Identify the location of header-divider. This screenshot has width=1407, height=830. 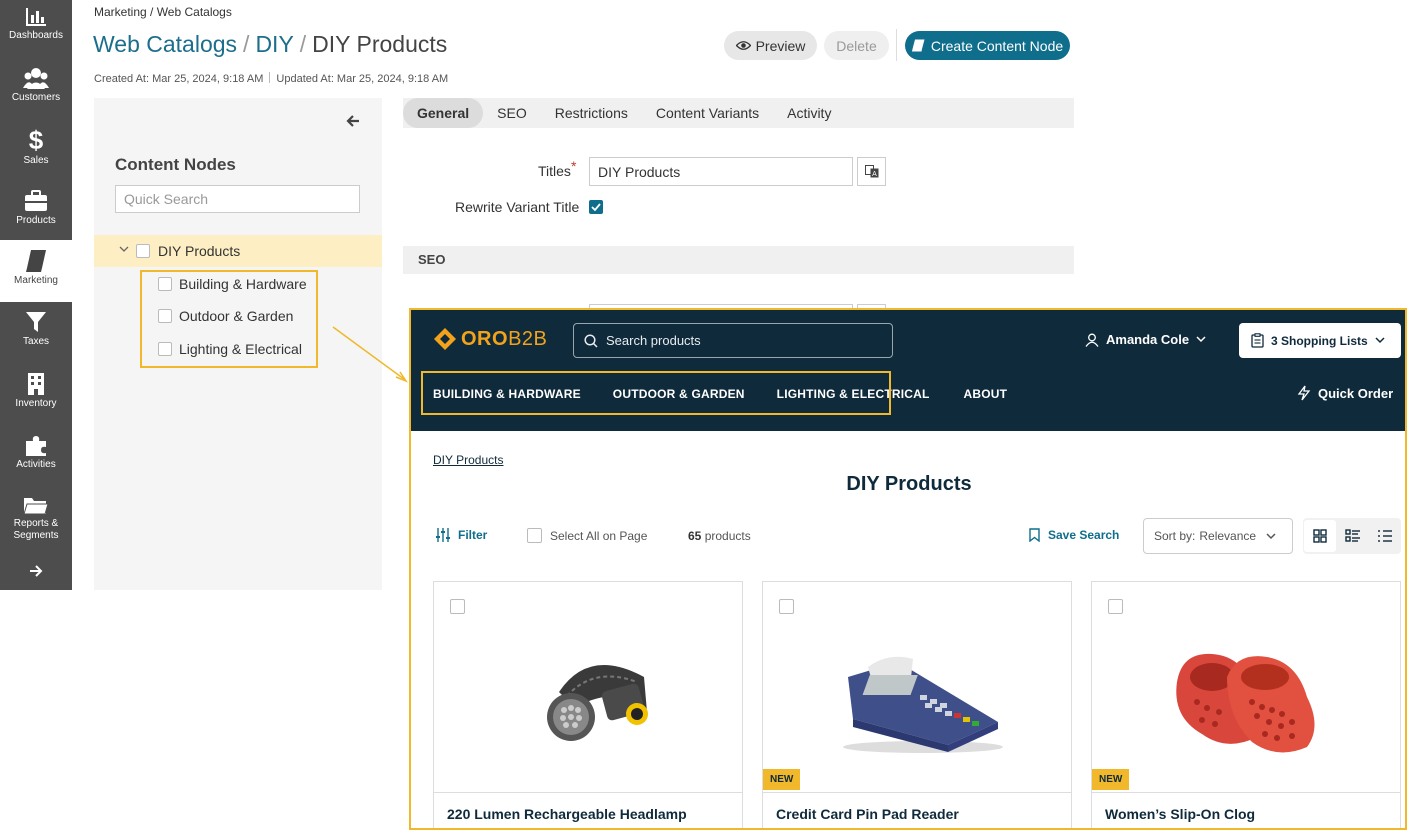
(896, 45).